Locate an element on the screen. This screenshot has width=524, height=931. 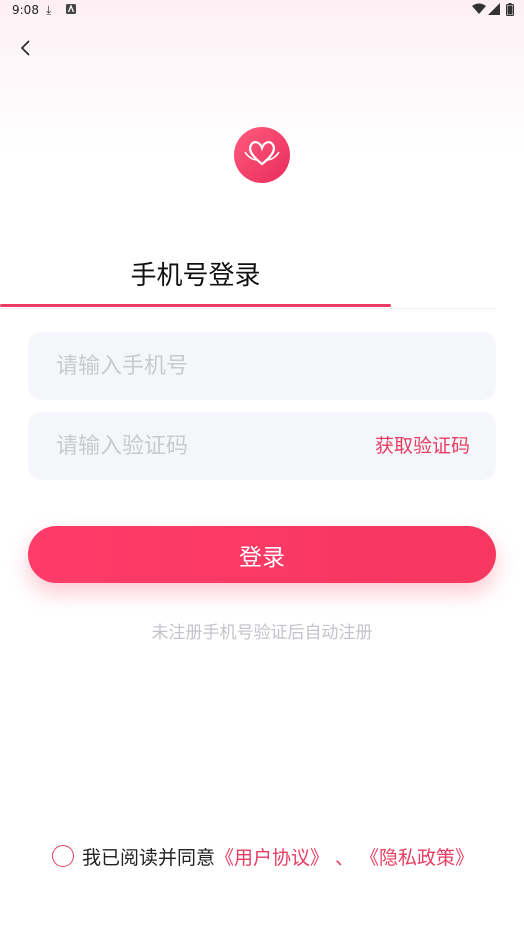
wifi-icon is located at coordinates (479, 10).